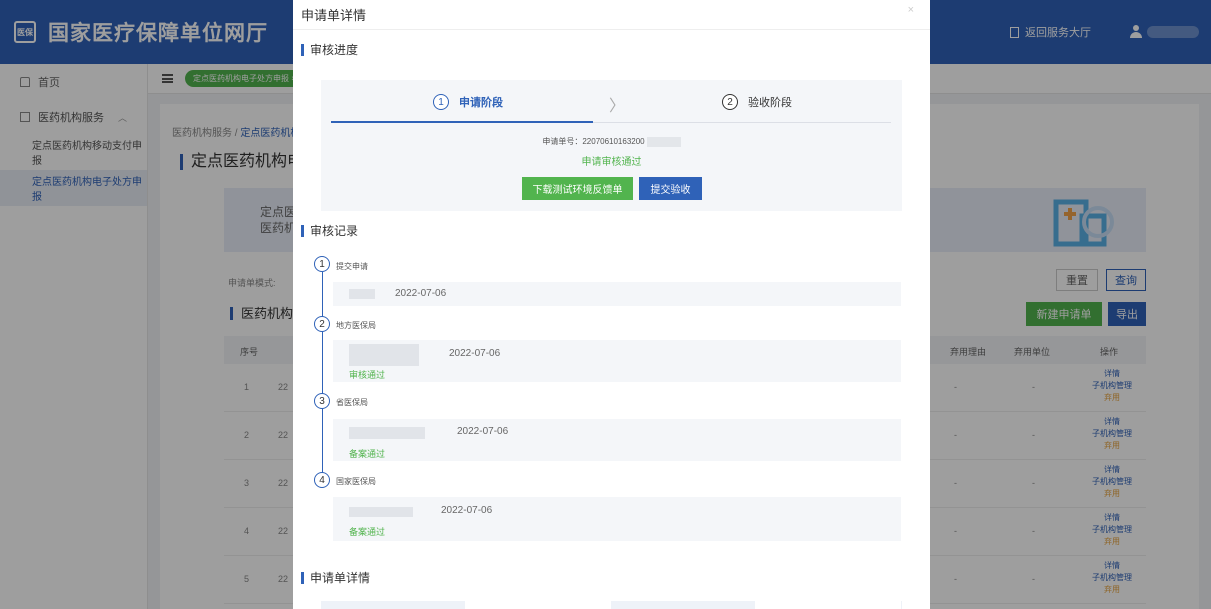 The width and height of the screenshot is (1211, 609). Describe the element at coordinates (322, 378) in the screenshot. I see `timeline-line` at that location.